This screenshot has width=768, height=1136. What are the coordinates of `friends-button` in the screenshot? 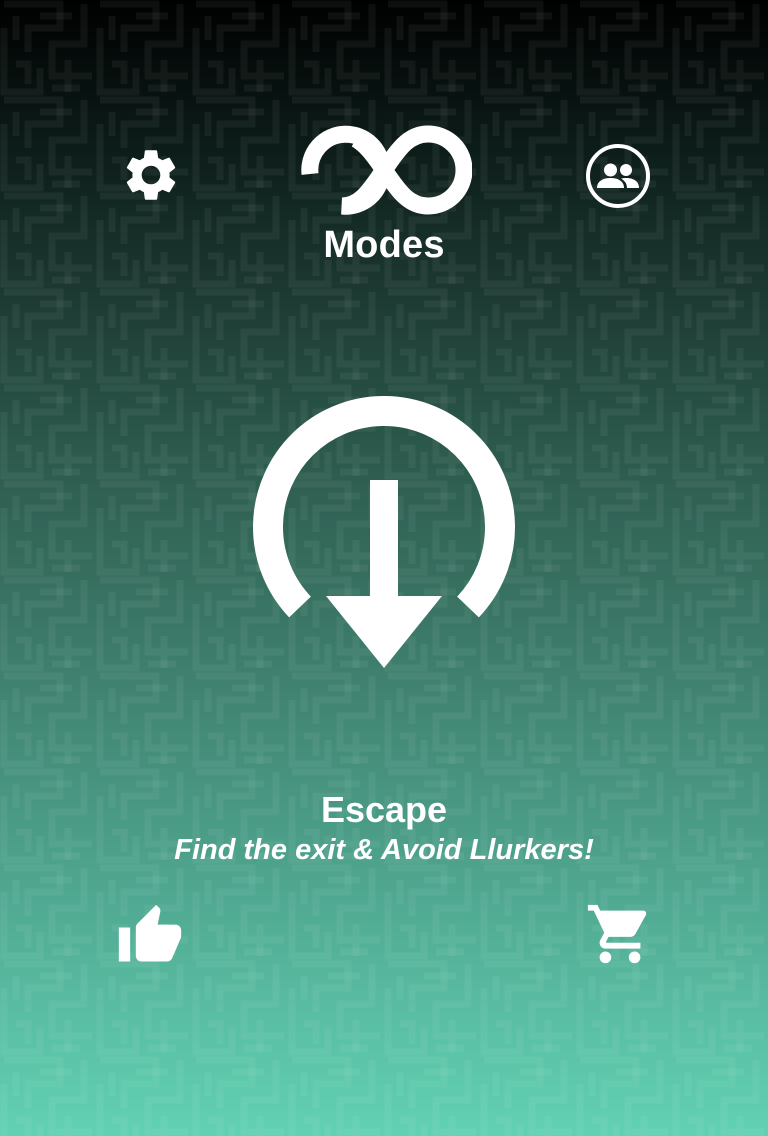 It's located at (618, 176).